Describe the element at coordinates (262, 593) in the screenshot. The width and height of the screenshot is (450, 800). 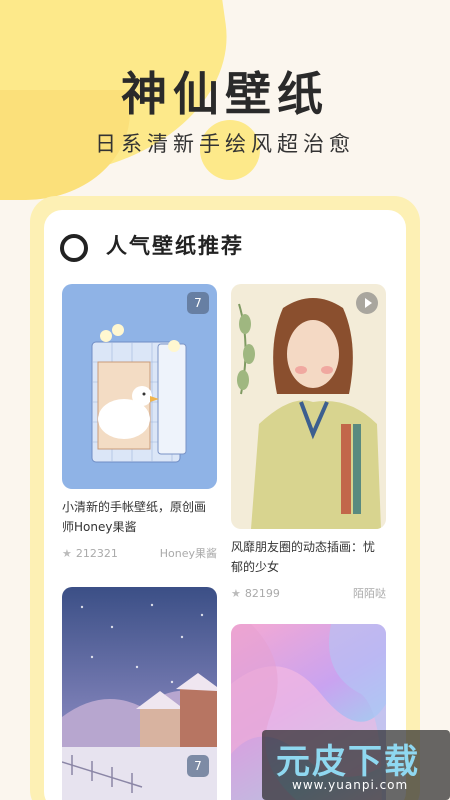
I see `likes-count: 82199` at that location.